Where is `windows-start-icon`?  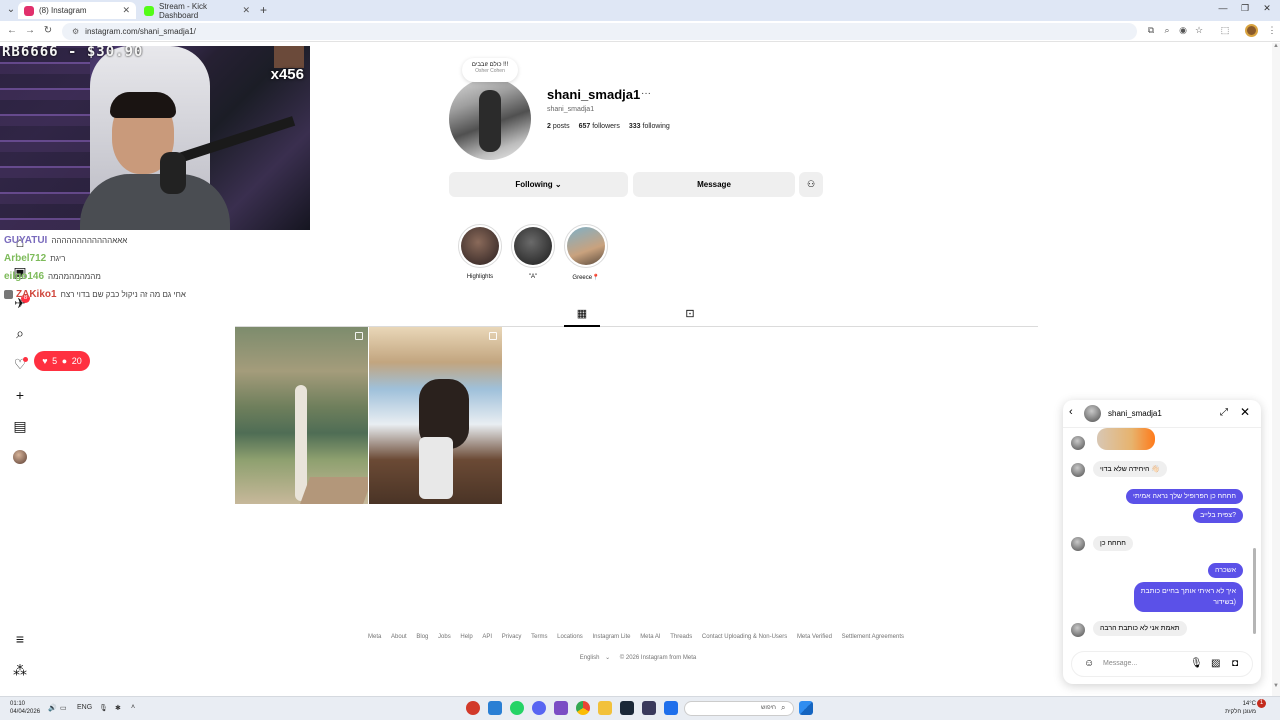
windows-start-icon is located at coordinates (806, 708).